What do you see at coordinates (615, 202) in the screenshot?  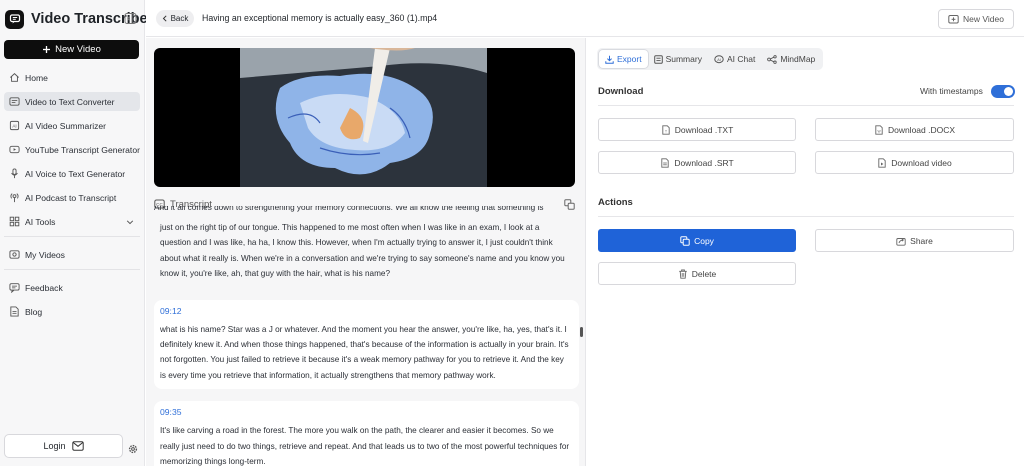 I see `actions-section-title: Actions` at bounding box center [615, 202].